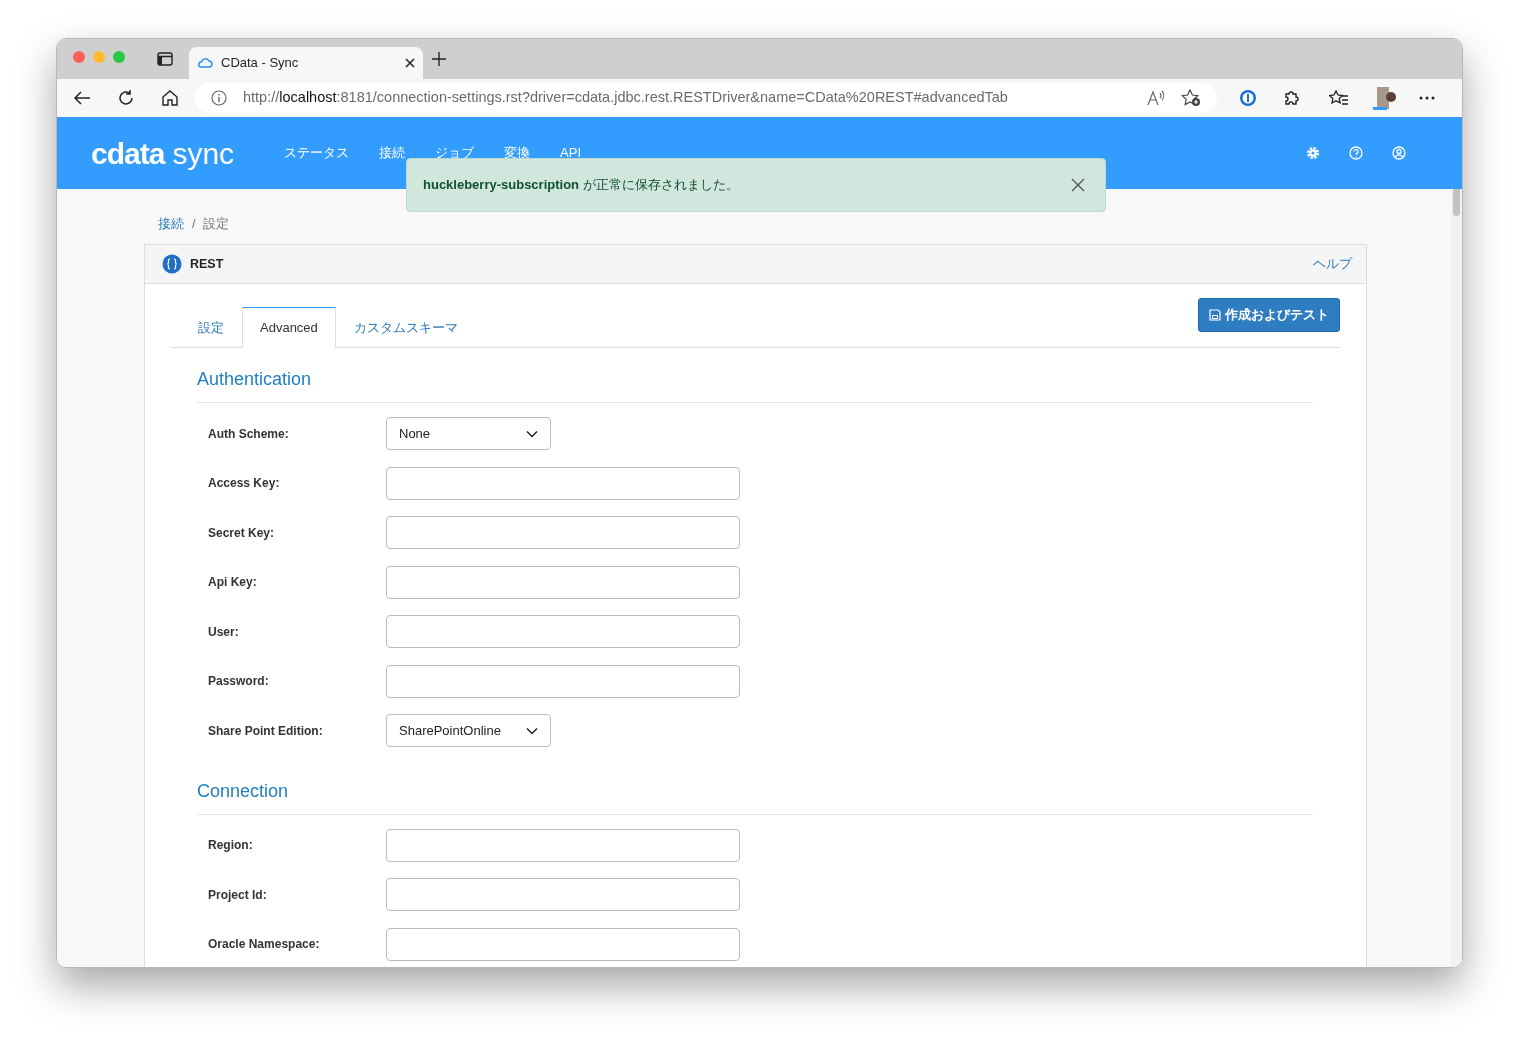  I want to click on nav-link: ステータス, so click(317, 153).